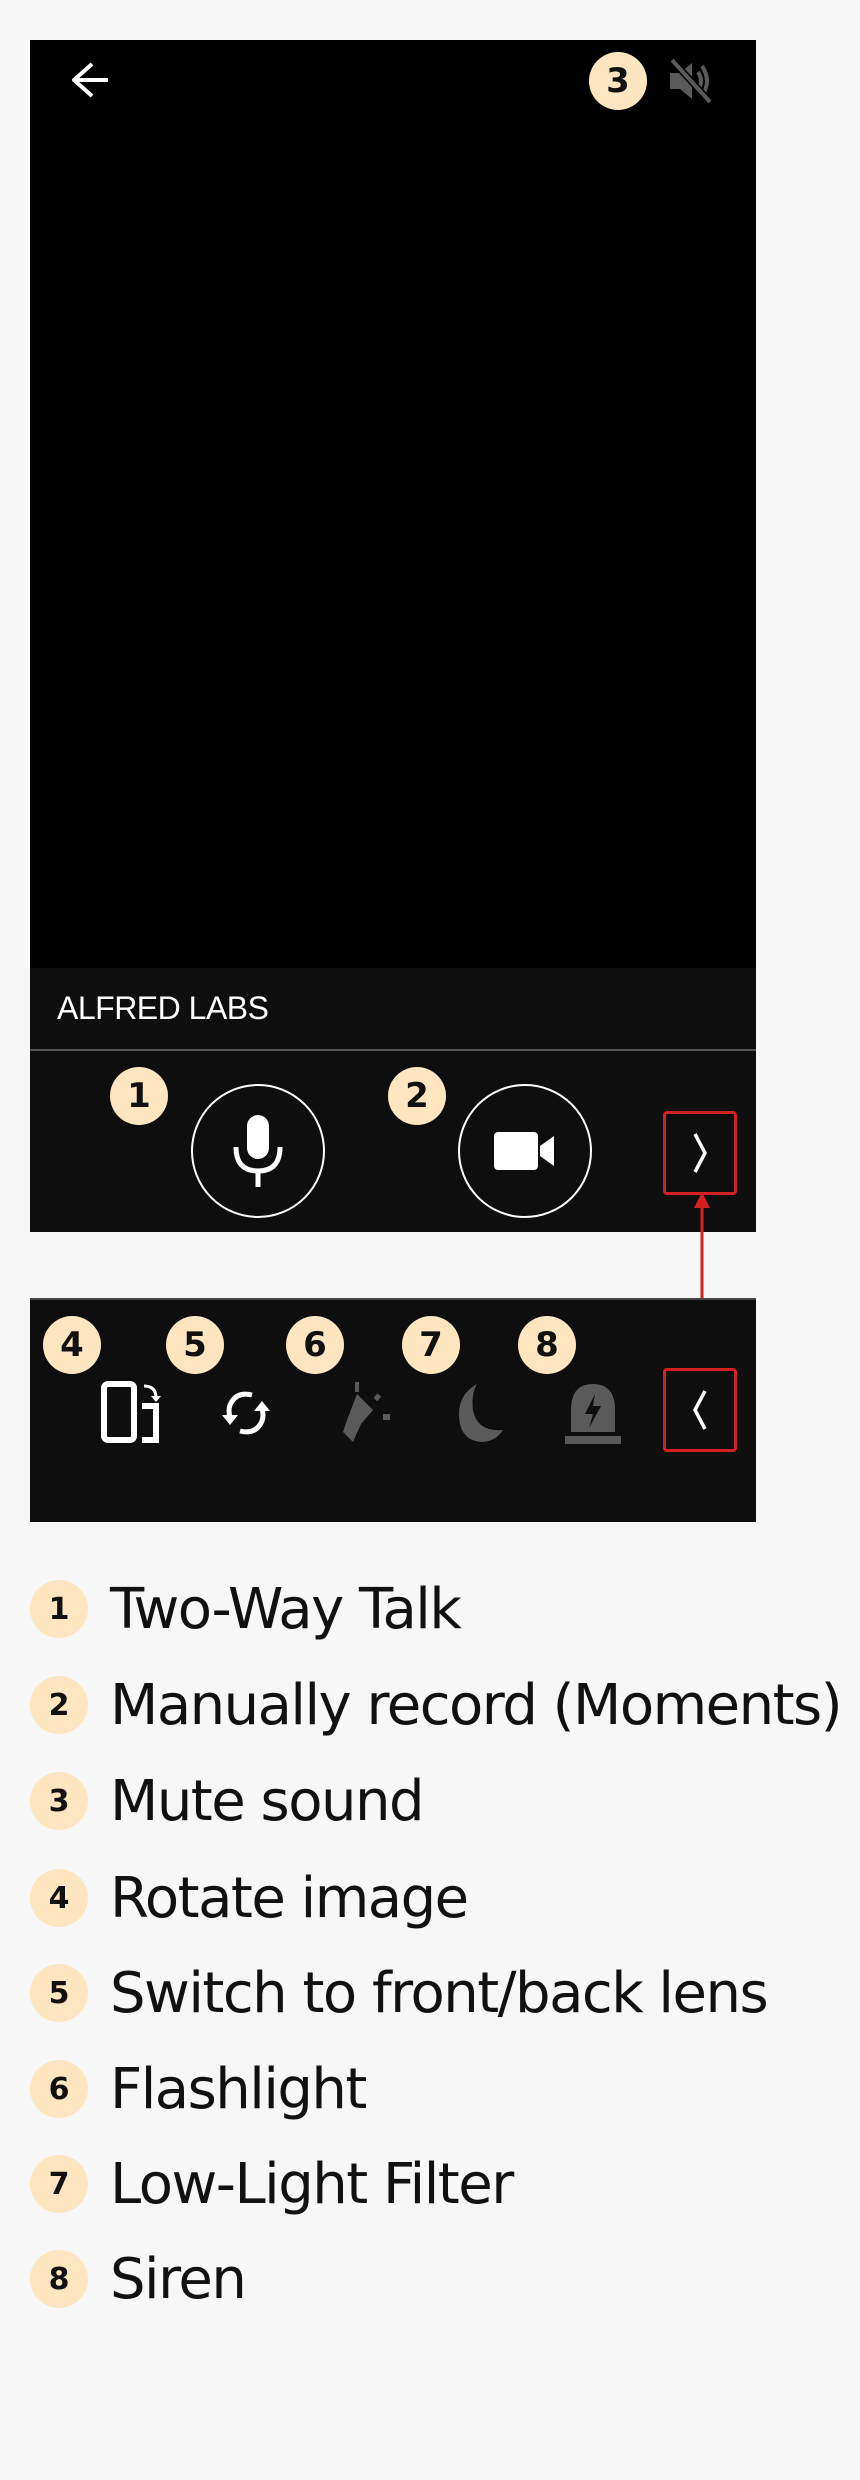 This screenshot has width=860, height=2480. I want to click on flashlight-icon, so click(366, 1412).